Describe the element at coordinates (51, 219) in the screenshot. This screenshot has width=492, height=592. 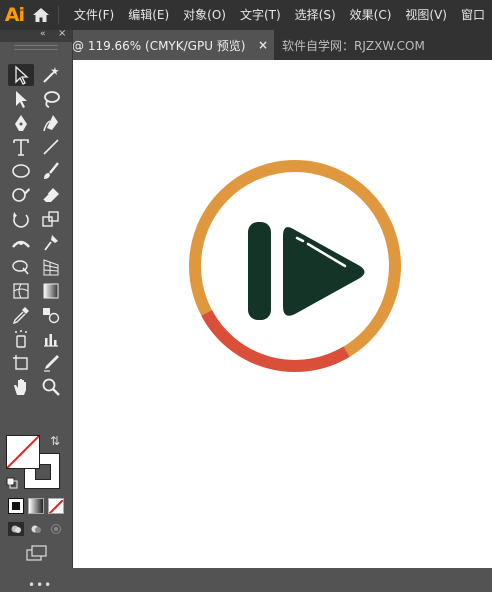
I see `scale-tool-icon` at that location.